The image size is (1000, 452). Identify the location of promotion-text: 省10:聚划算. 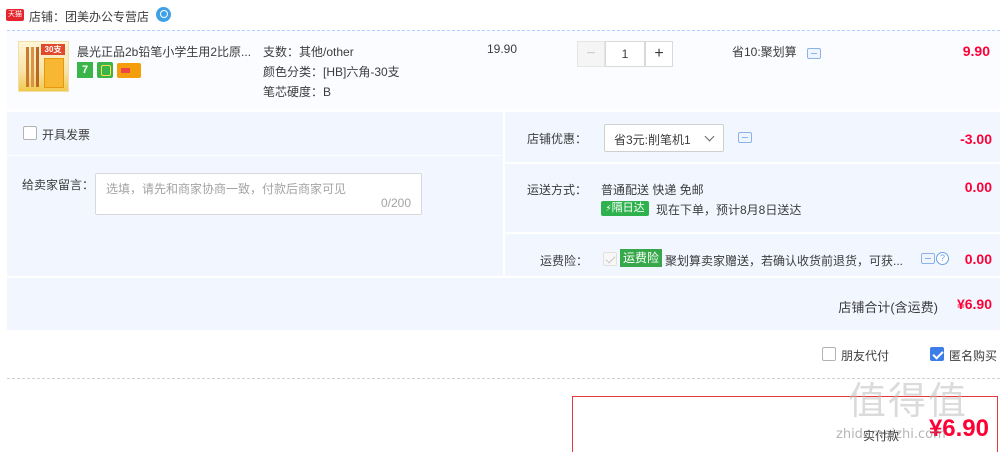
(764, 52).